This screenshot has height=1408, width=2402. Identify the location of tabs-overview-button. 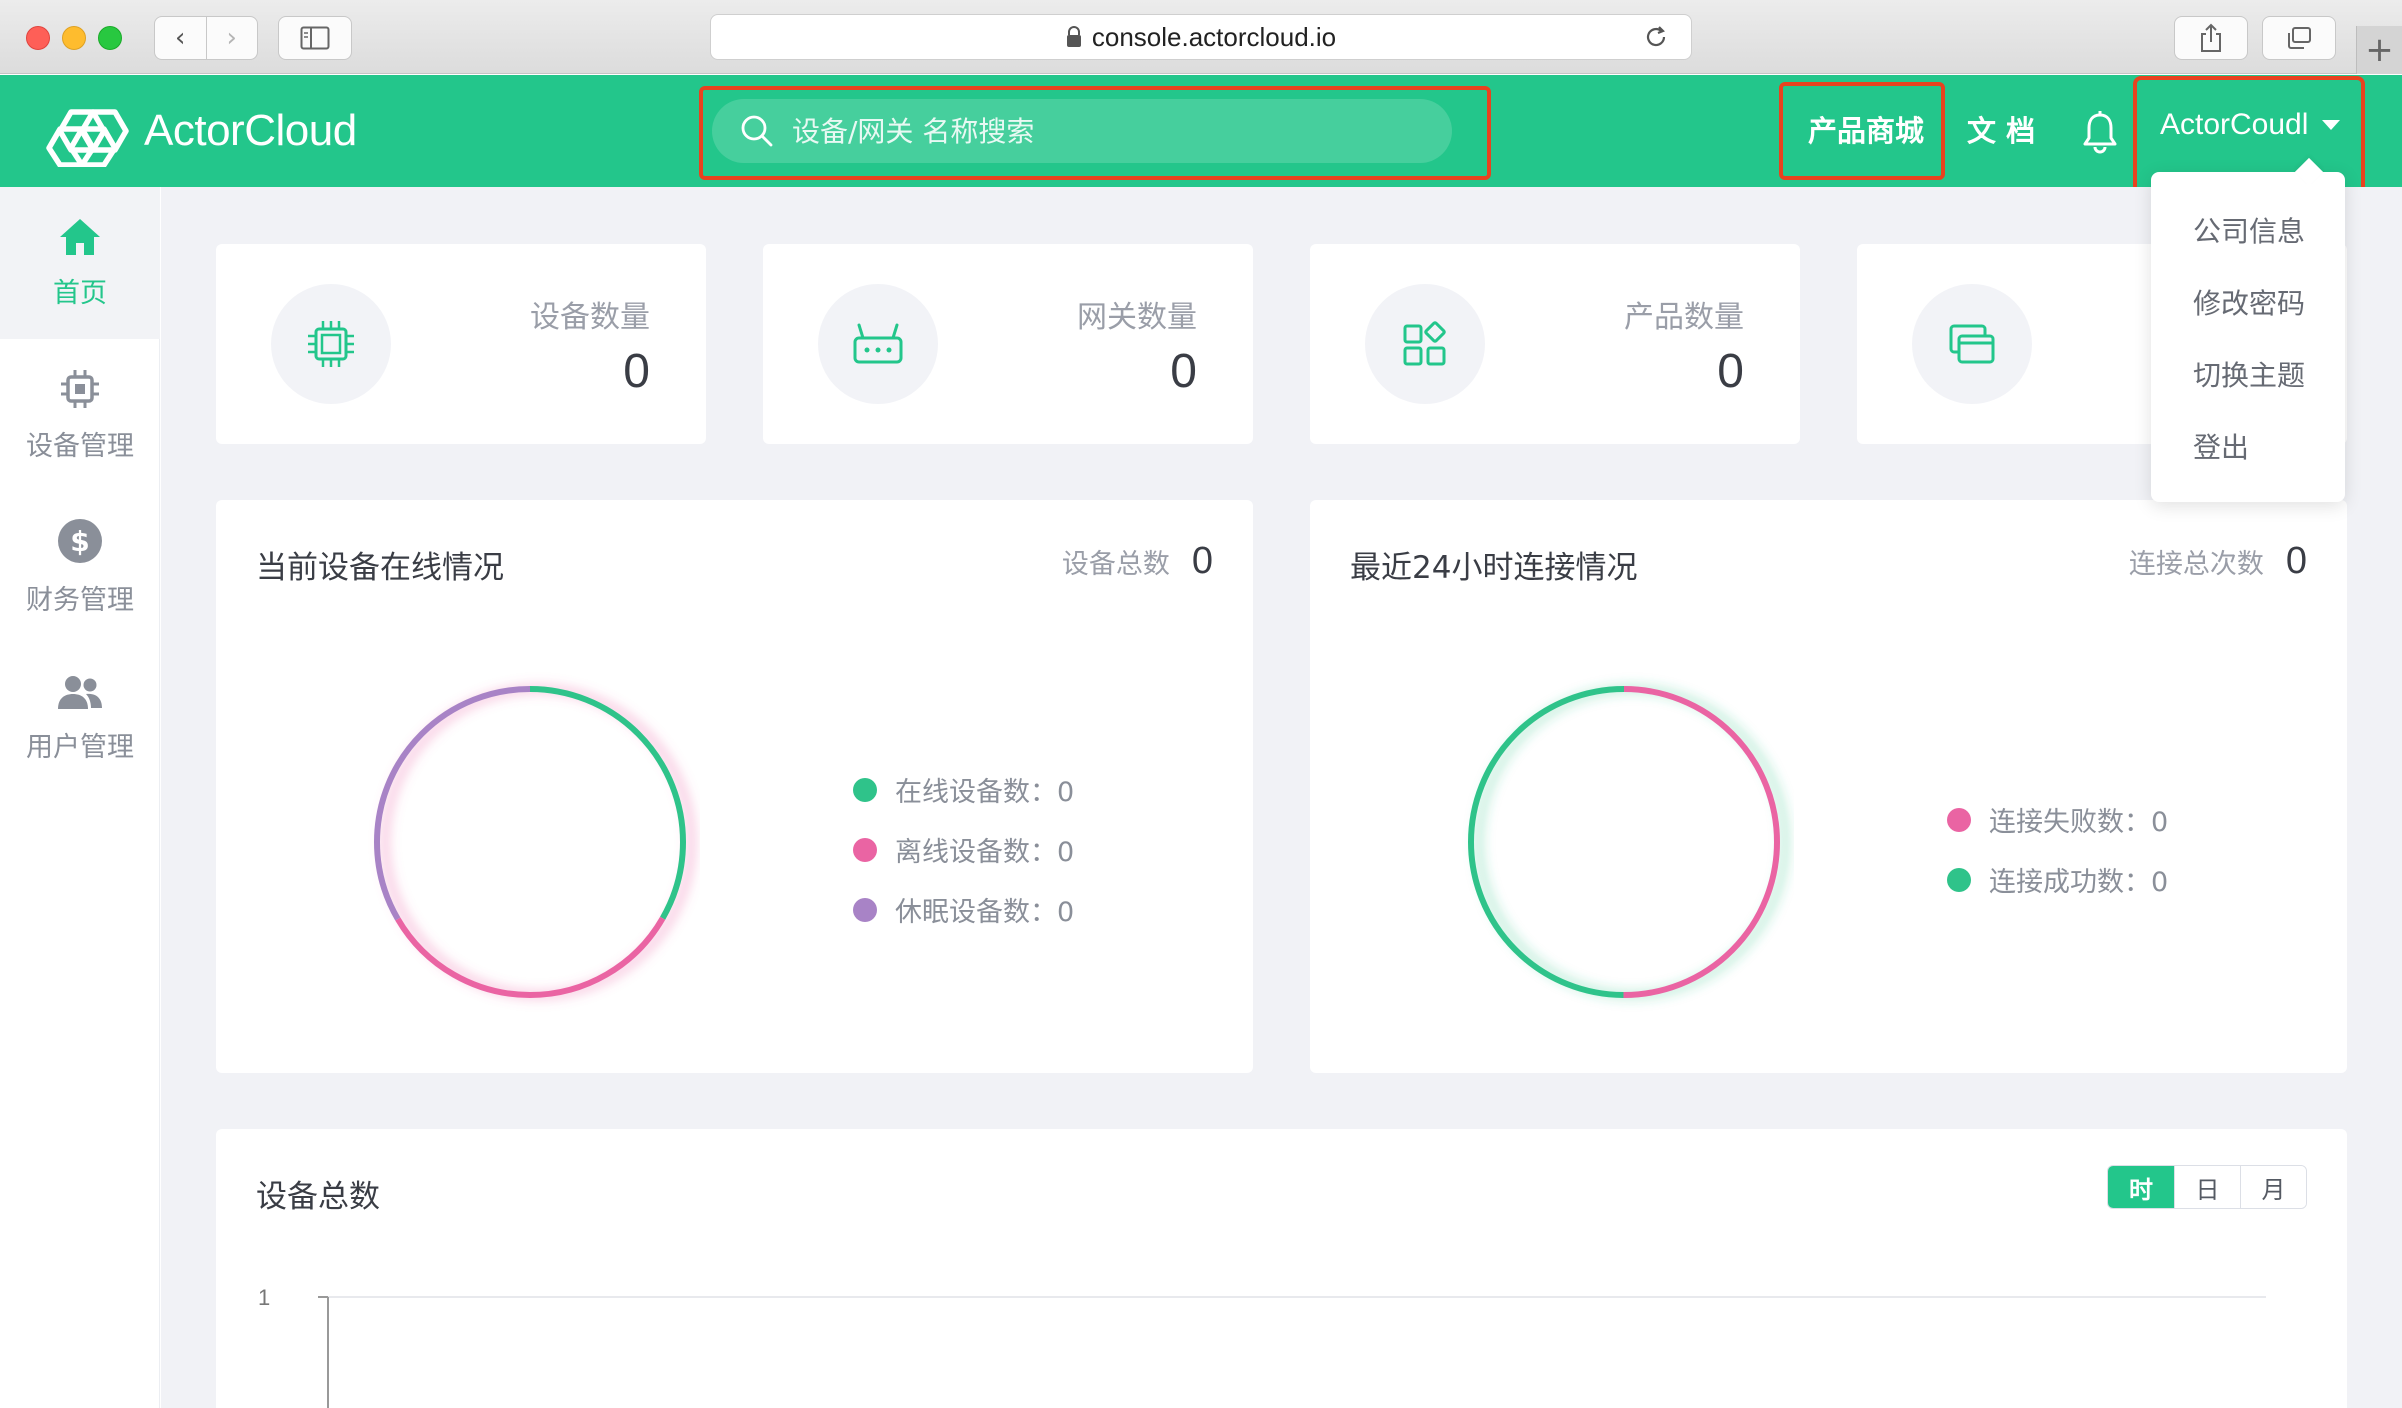
(2299, 38).